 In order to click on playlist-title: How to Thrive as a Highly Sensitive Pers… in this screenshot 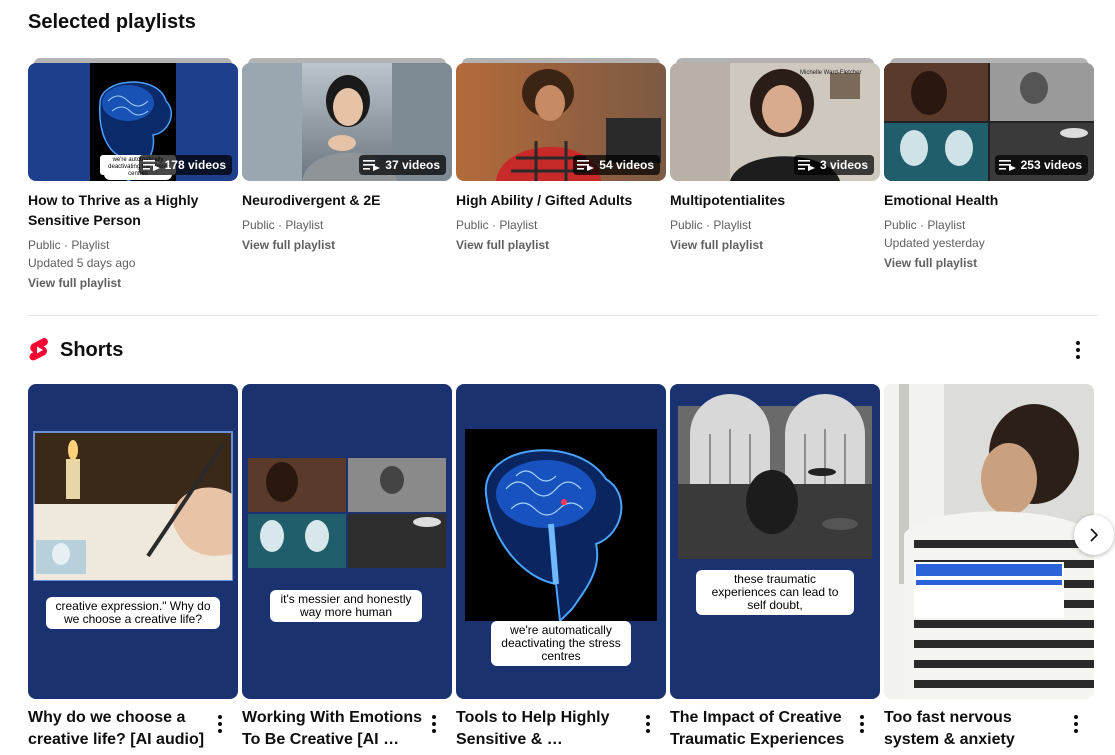, I will do `click(130, 210)`.